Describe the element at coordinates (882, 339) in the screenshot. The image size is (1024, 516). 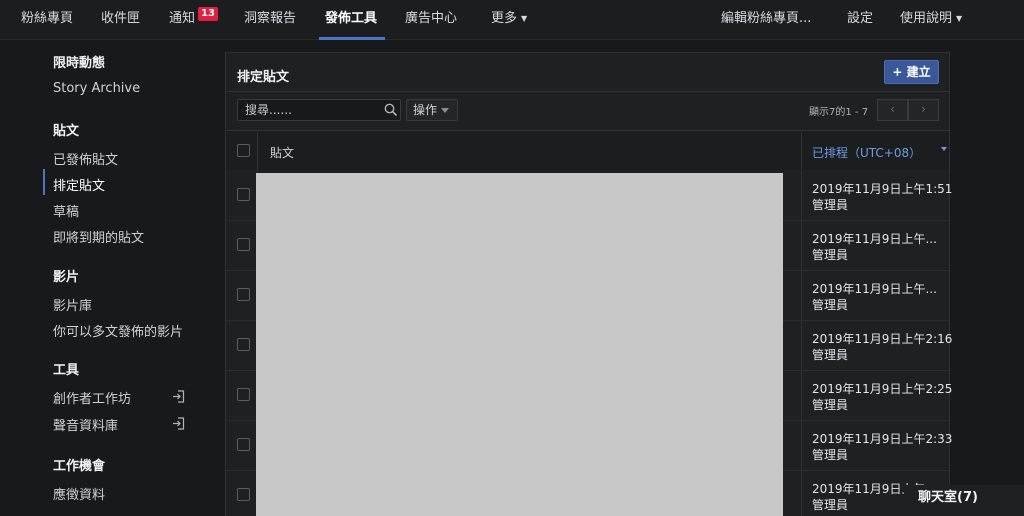
I see `scheduled-time: 2019年11月9日上午2:16` at that location.